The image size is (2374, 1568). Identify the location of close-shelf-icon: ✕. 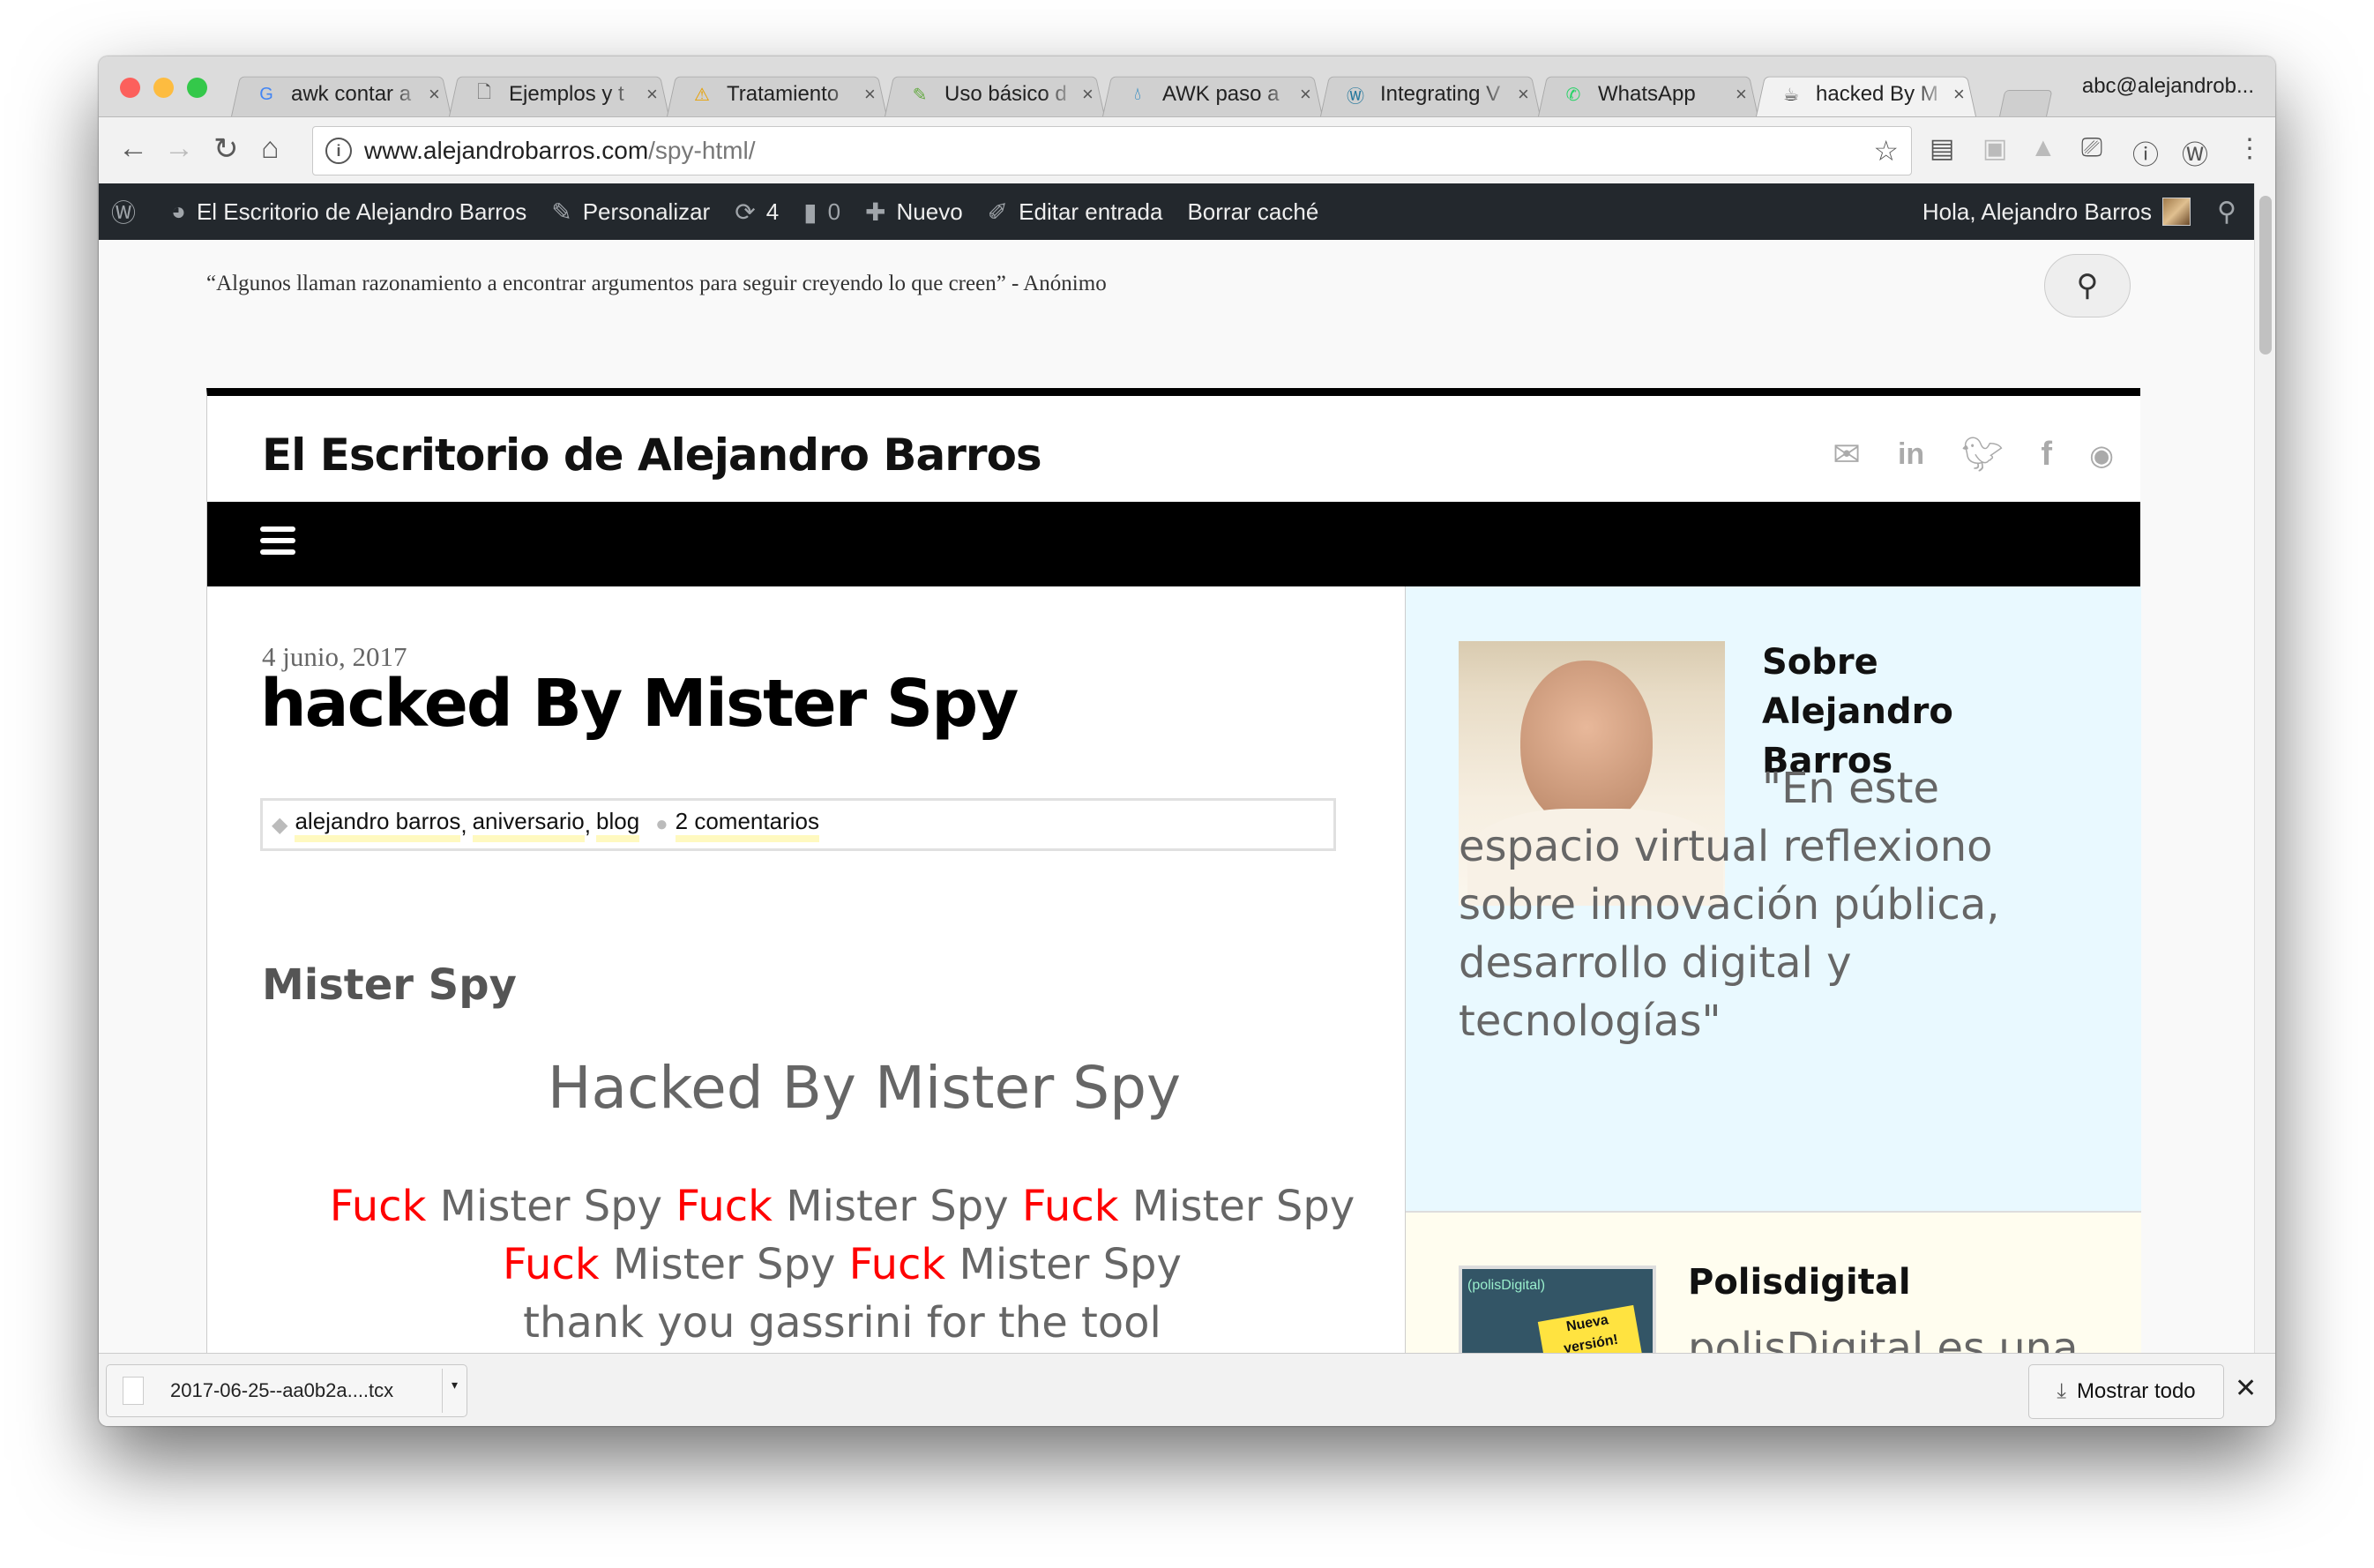
(2246, 1388).